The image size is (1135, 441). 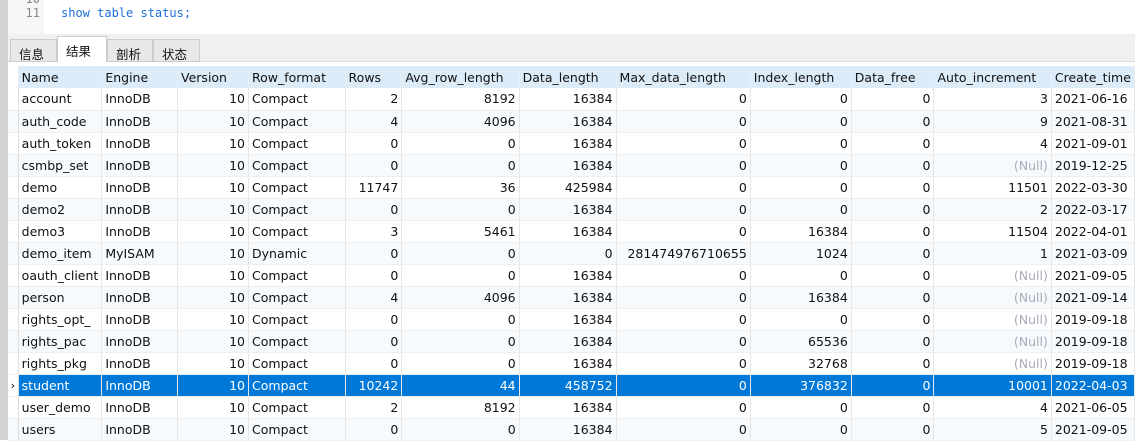 What do you see at coordinates (1093, 231) in the screenshot?
I see `cell-create-time: 2022-04-01` at bounding box center [1093, 231].